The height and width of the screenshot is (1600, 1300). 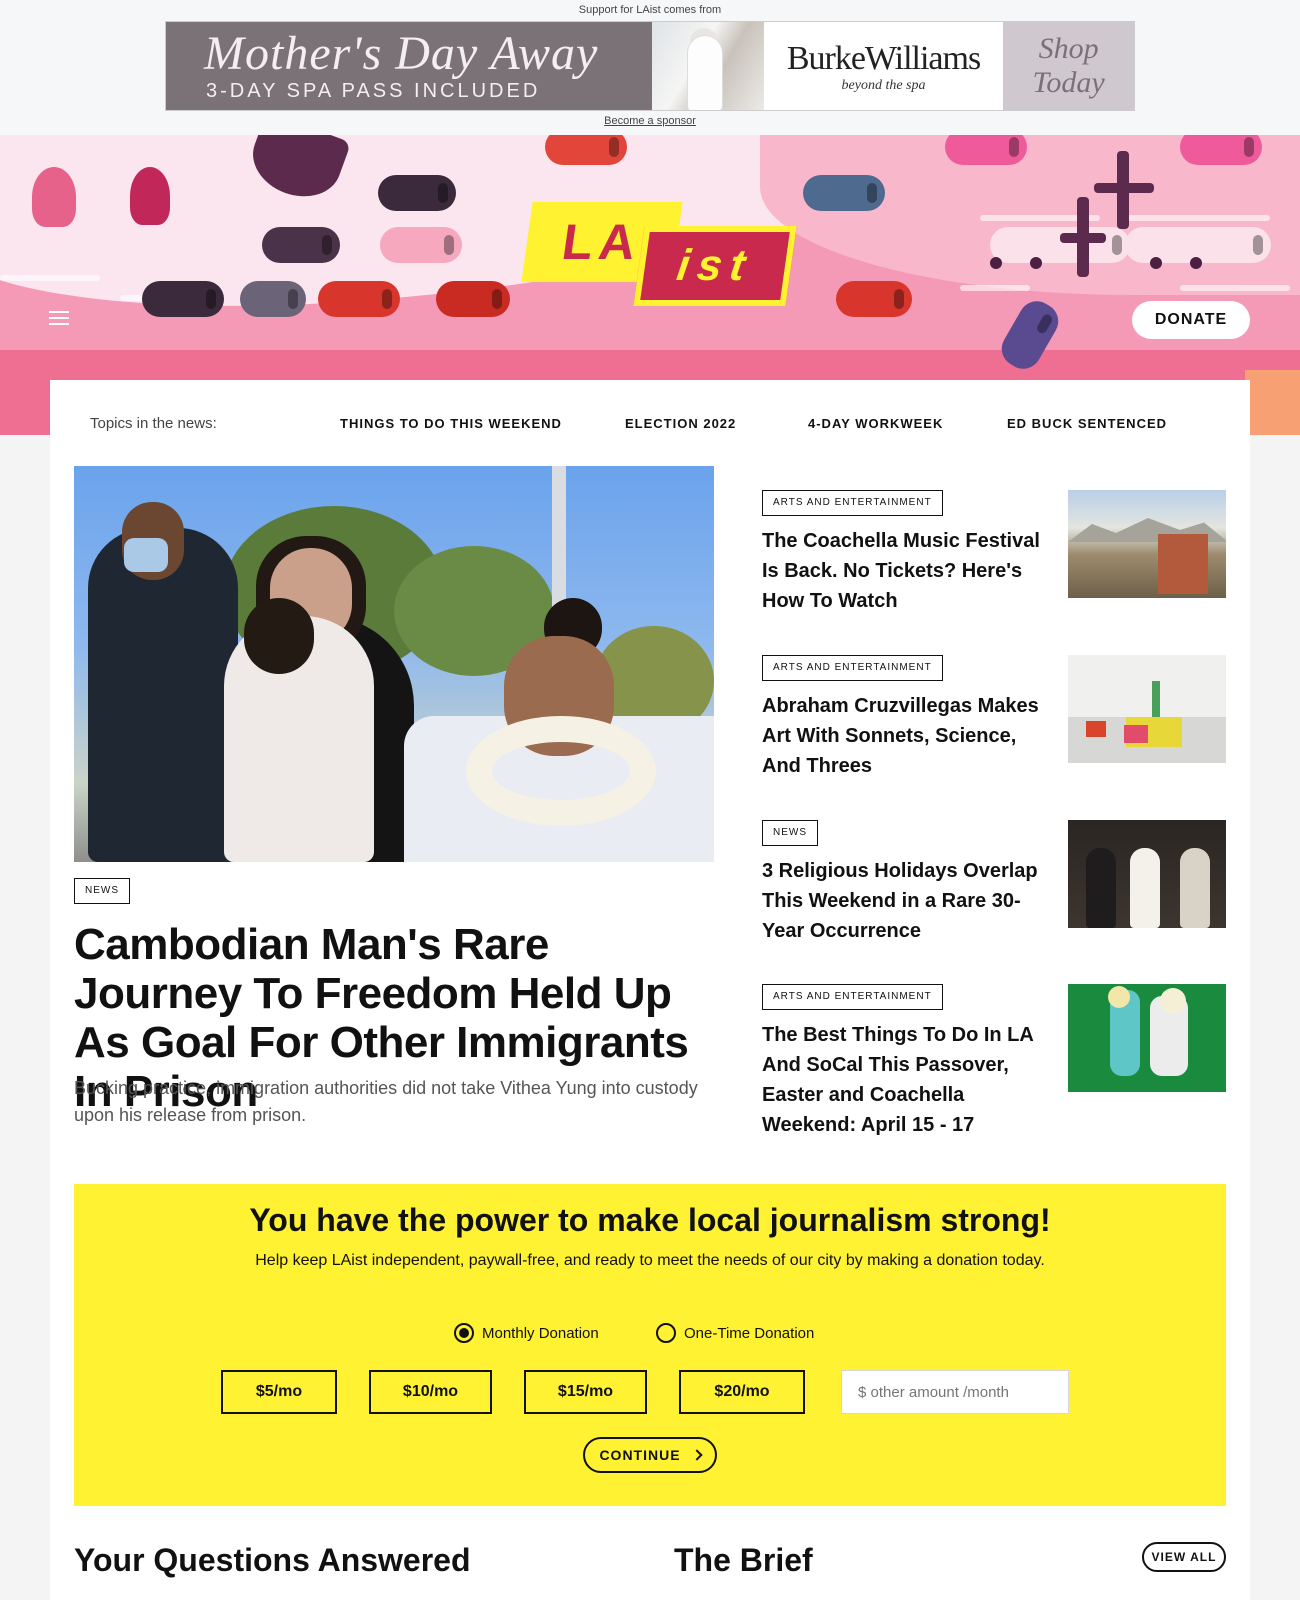 What do you see at coordinates (883, 85) in the screenshot?
I see `ad-brand-tagline: beyond the spa` at bounding box center [883, 85].